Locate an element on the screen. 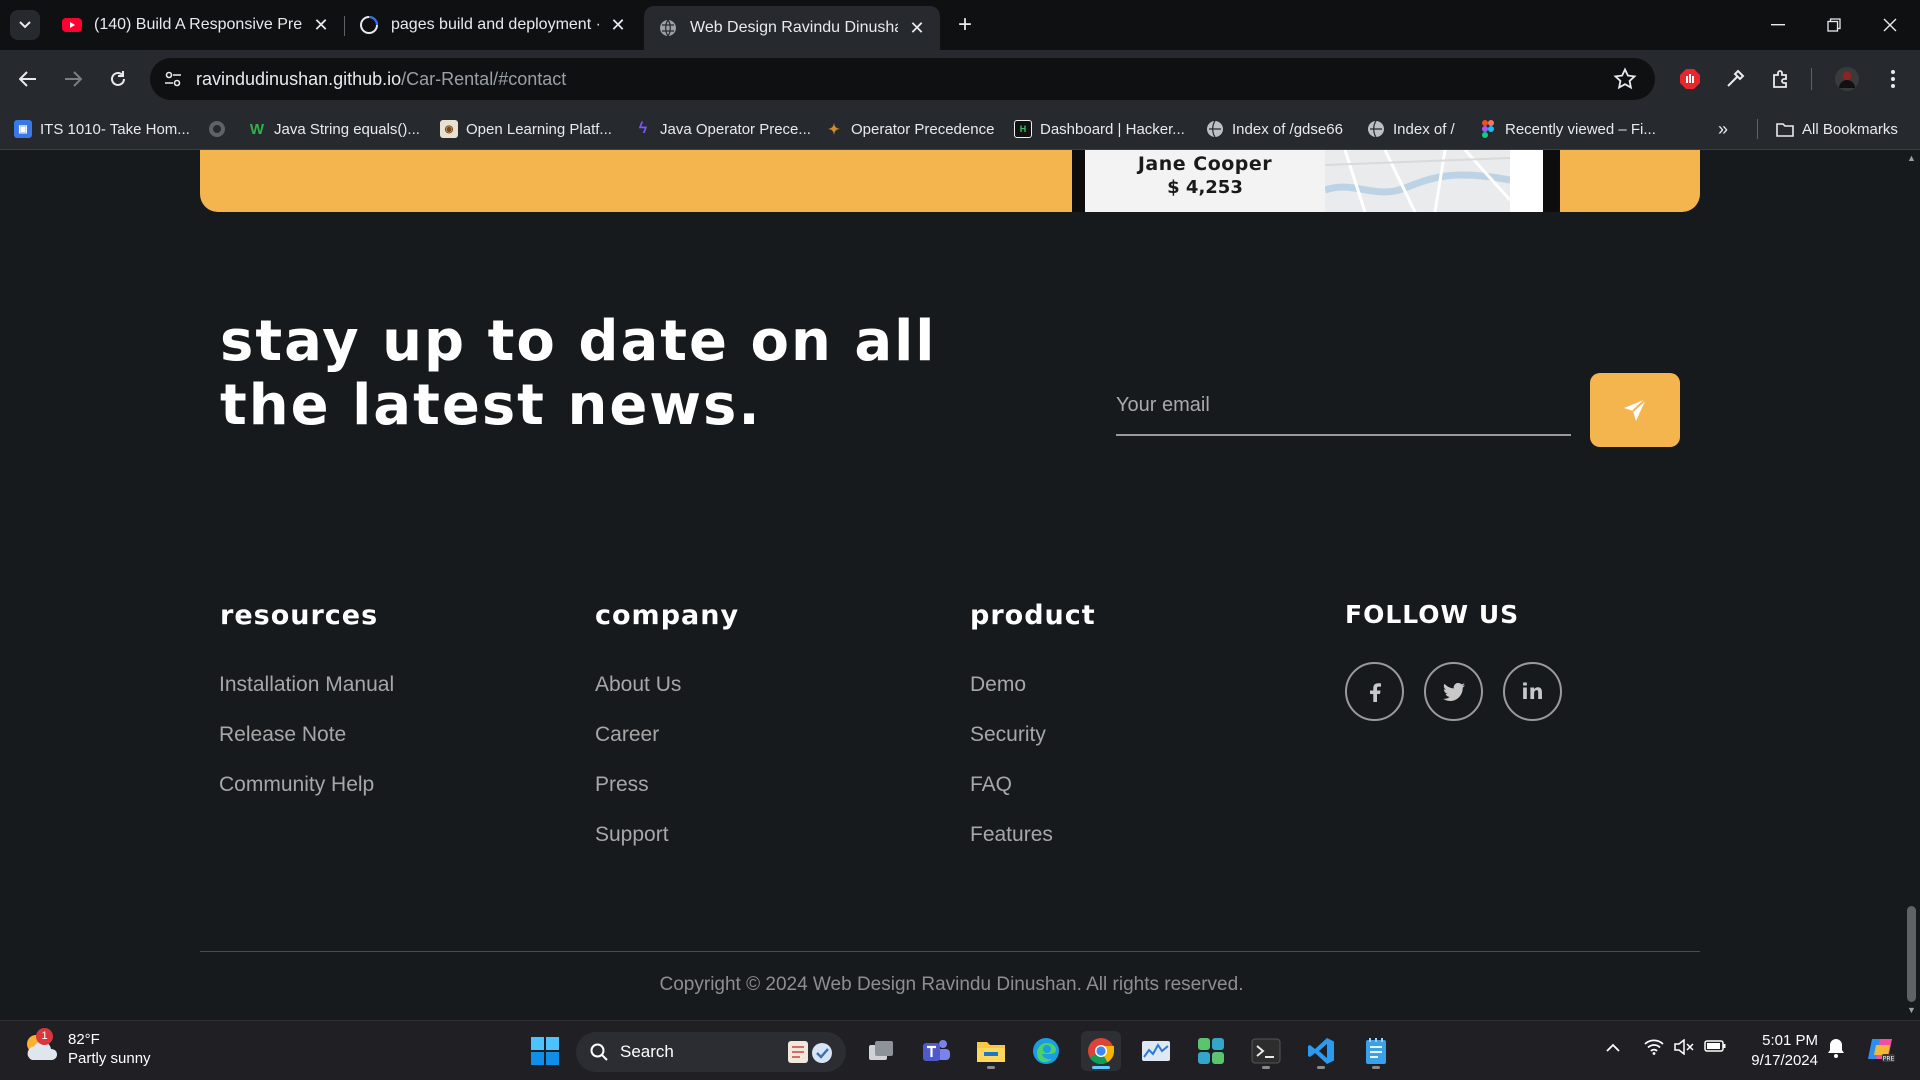 The image size is (1920, 1080). terminal-app is located at coordinates (1266, 1051).